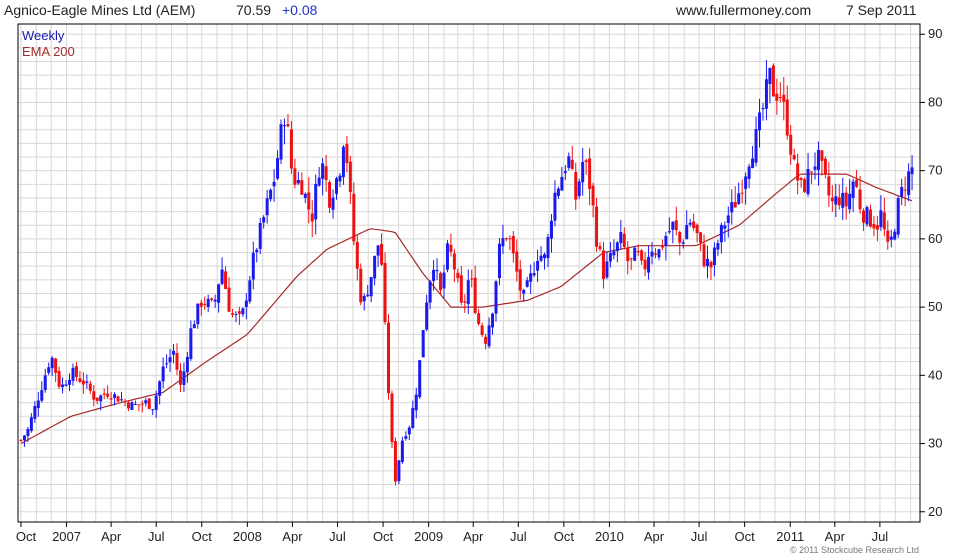  Describe the element at coordinates (931, 272) in the screenshot. I see `y-axis: 20 30 40 50 60 70 80 90` at that location.